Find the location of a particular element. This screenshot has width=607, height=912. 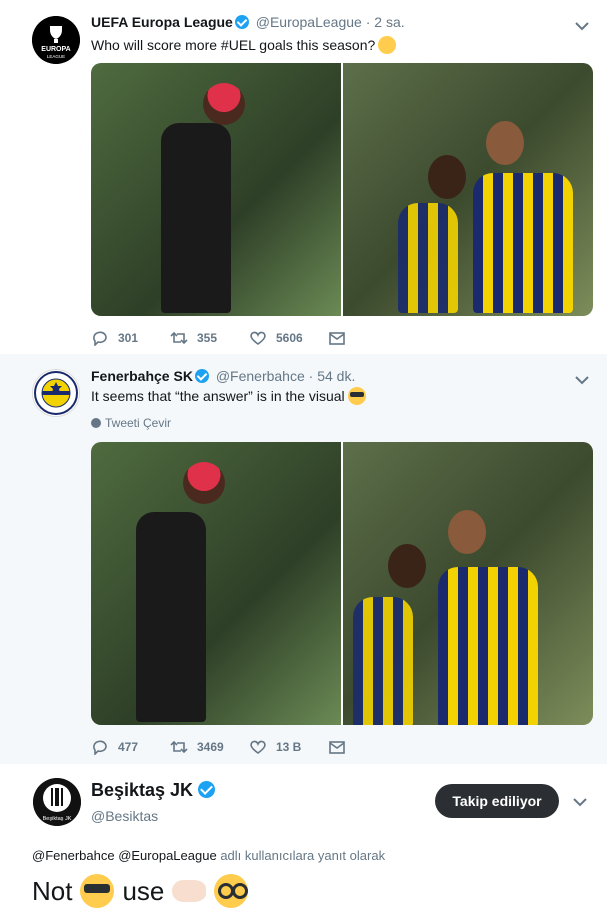

tweet-header: Fenerbahçe SK @Fenerbahce · 54 dk. is located at coordinates (223, 376).